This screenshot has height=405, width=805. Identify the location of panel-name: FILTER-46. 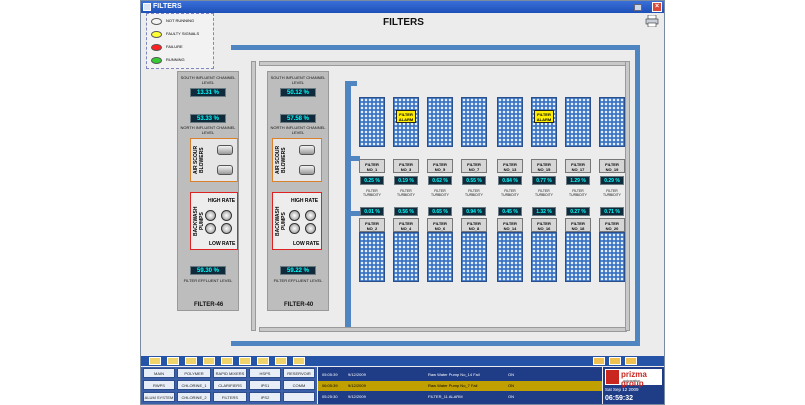
(209, 305).